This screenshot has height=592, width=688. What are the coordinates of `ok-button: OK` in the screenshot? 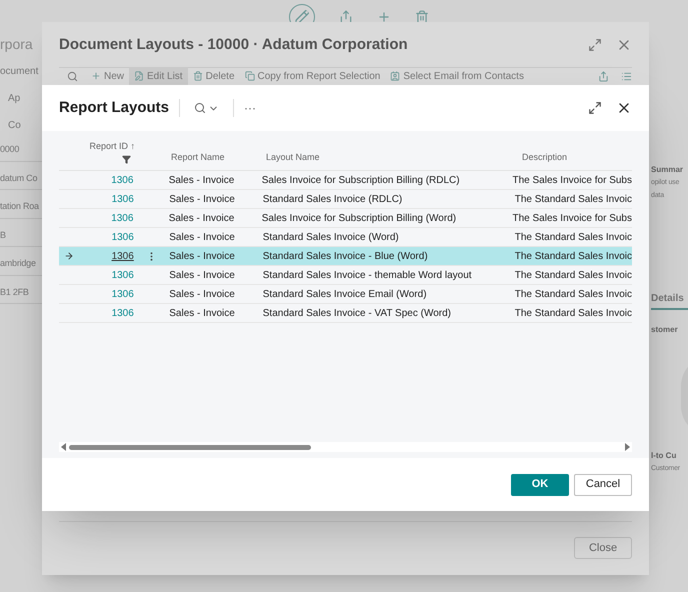 It's located at (540, 485).